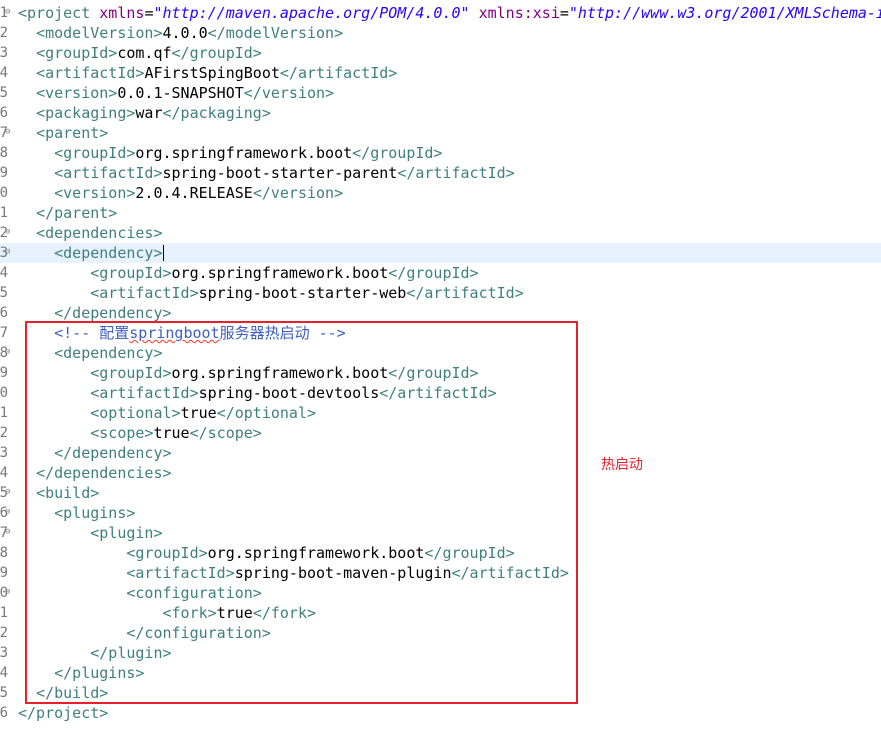 The height and width of the screenshot is (738, 881). Describe the element at coordinates (190, 33) in the screenshot. I see `code-text: <modelVersion>4.0.0</modelVersion>` at that location.